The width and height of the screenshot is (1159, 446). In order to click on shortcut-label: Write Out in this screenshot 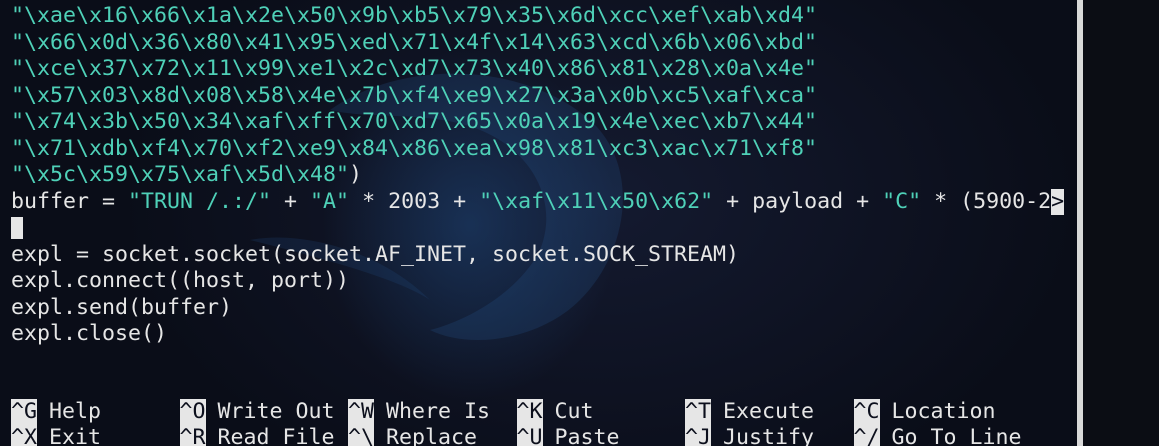, I will do `click(276, 411)`.